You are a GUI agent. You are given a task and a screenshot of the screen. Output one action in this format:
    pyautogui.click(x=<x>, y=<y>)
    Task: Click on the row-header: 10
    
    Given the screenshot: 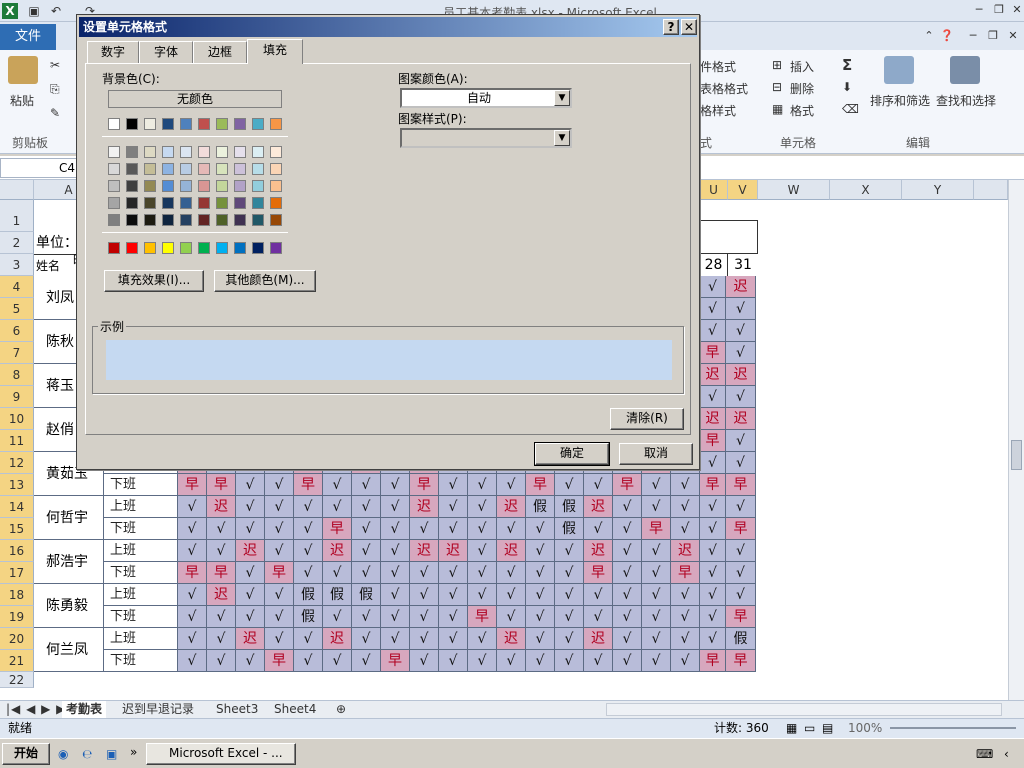 What is the action you would take?
    pyautogui.click(x=17, y=419)
    